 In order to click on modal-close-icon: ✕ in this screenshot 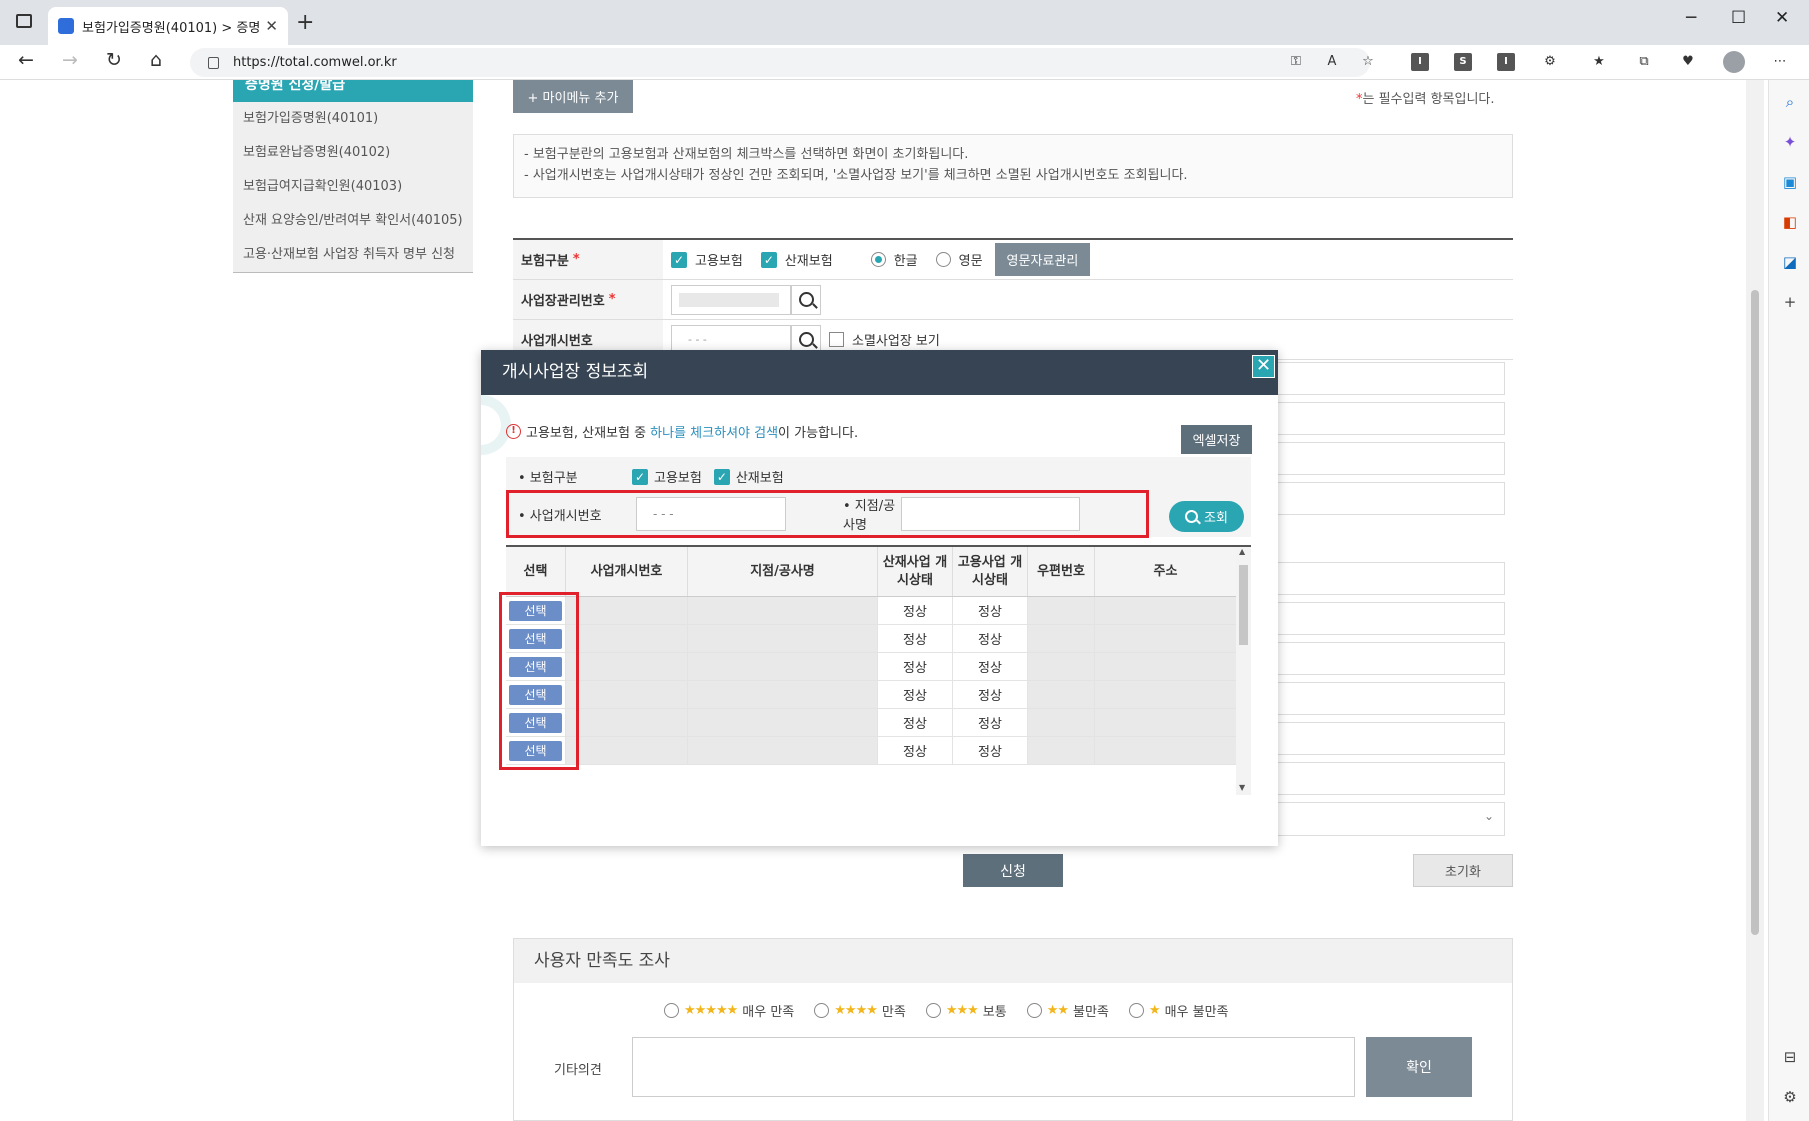, I will do `click(1263, 366)`.